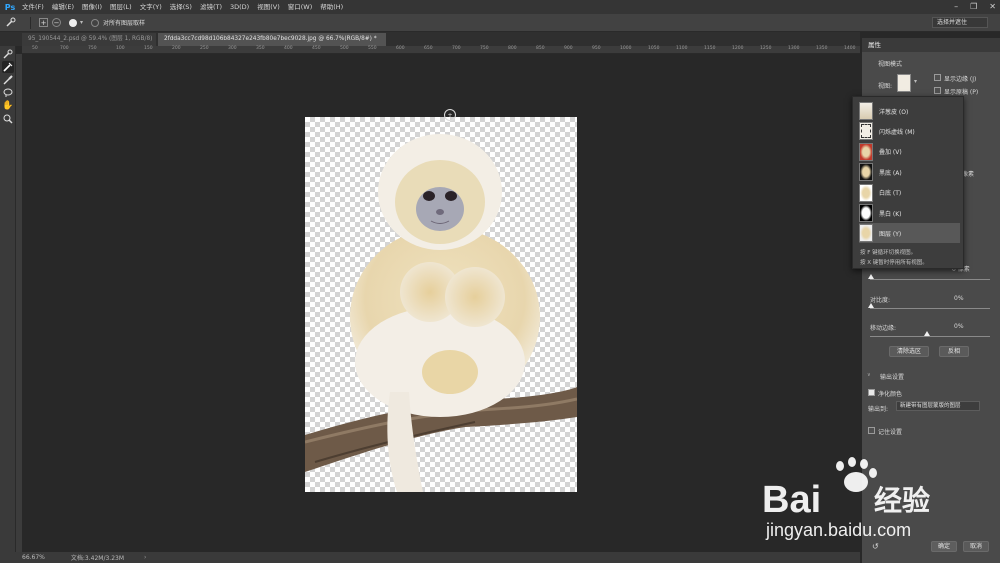 This screenshot has height=563, width=1000. I want to click on close-button: ✕, so click(992, 7).